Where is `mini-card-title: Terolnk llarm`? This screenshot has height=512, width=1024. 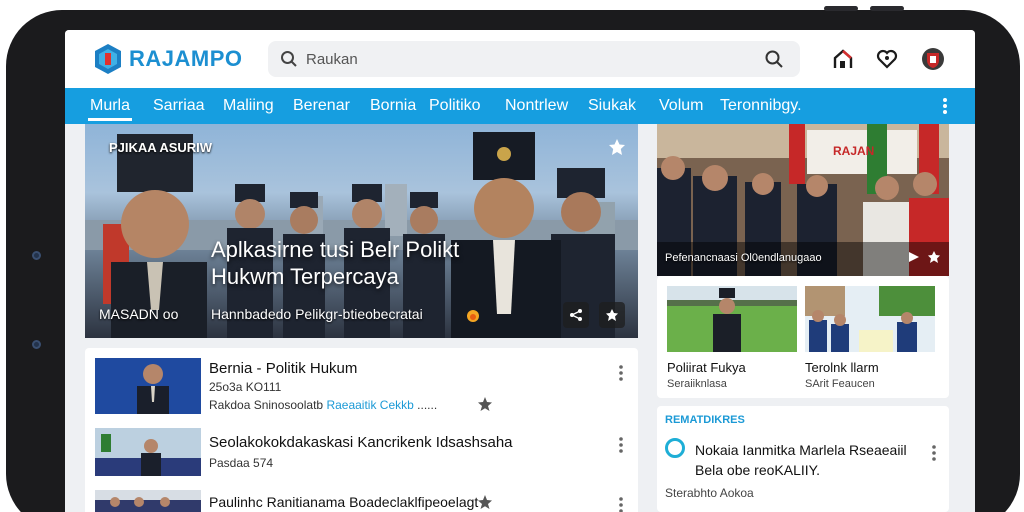
mini-card-title: Terolnk llarm is located at coordinates (842, 367).